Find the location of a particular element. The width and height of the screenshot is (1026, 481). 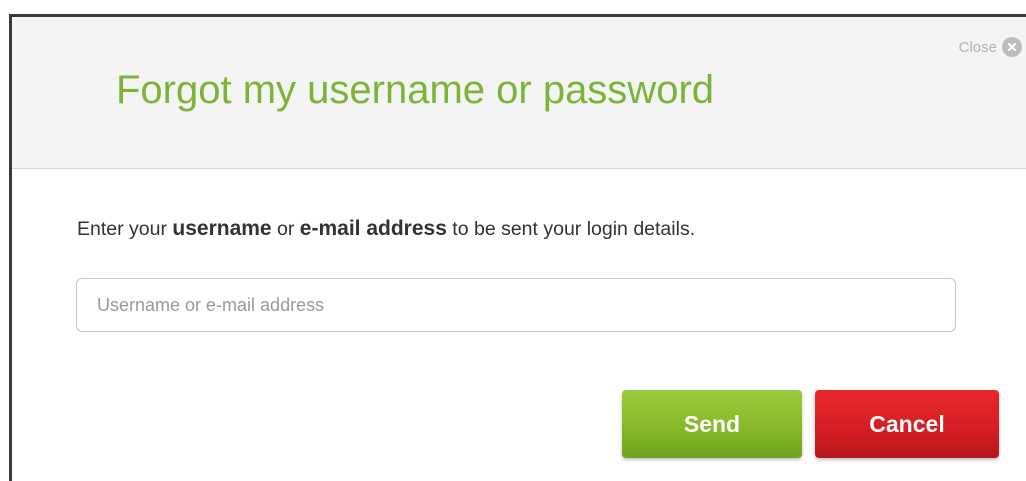

instructions-bold-username: username is located at coordinates (222, 228).